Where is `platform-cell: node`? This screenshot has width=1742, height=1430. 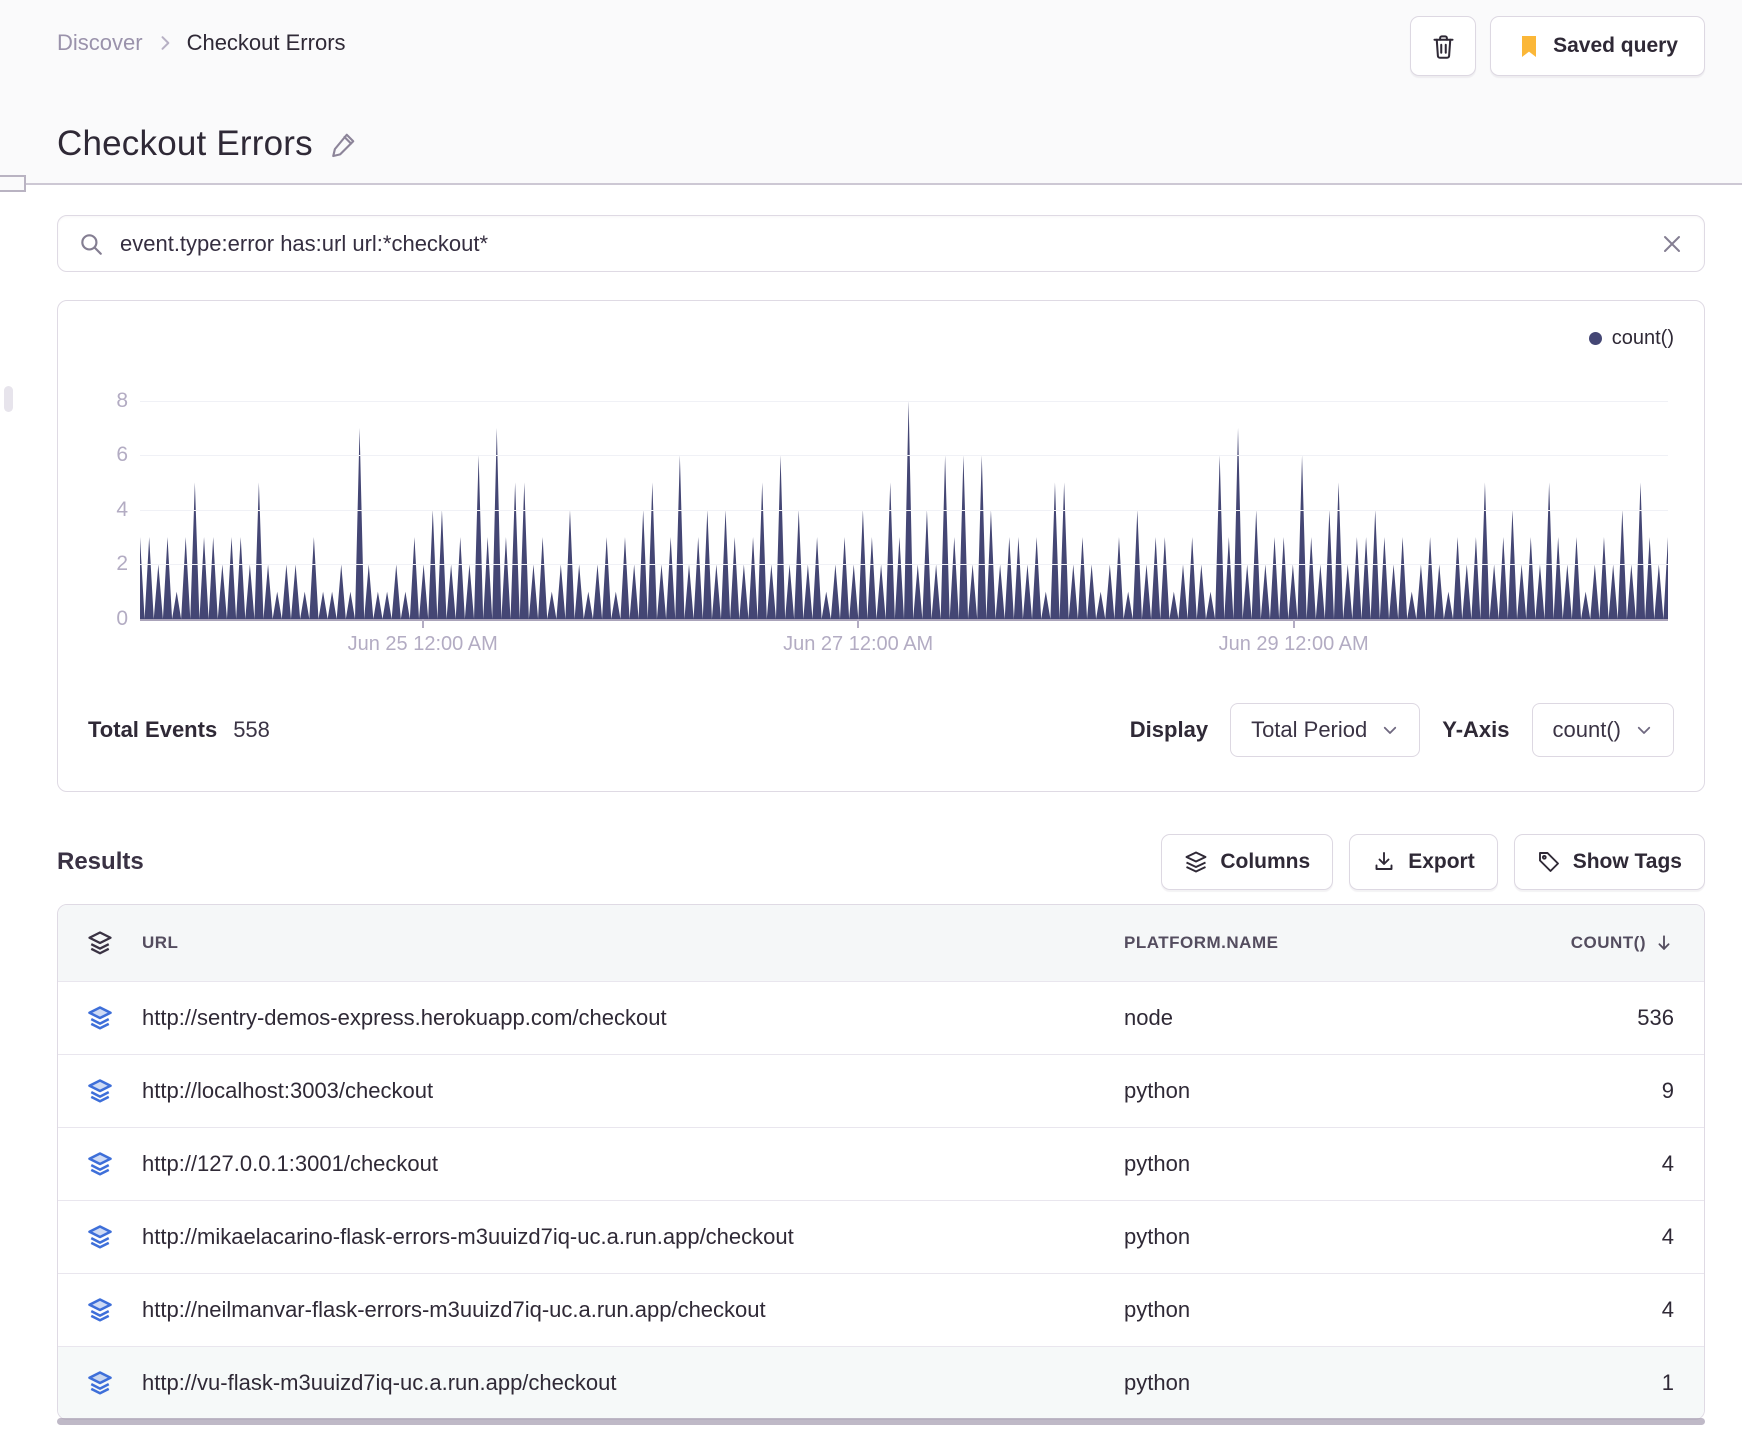
platform-cell: node is located at coordinates (1289, 1018).